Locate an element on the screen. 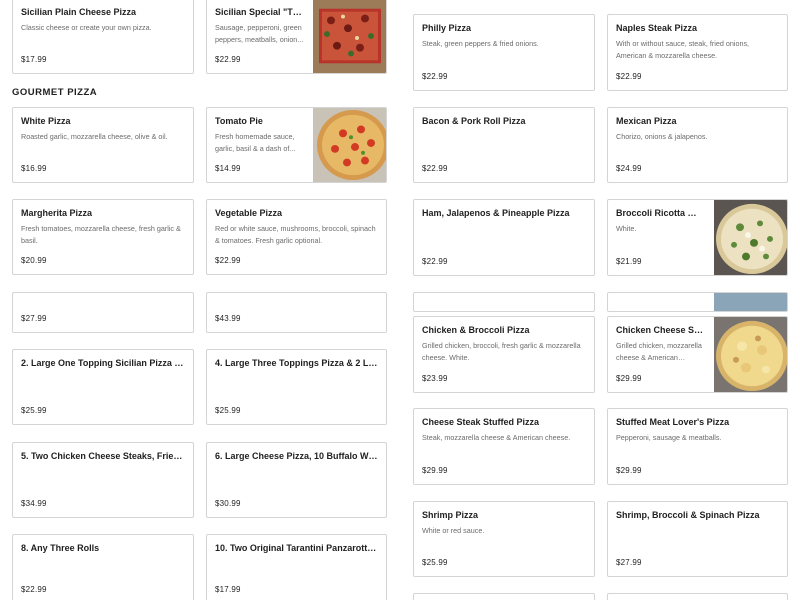 This screenshot has height=600, width=800. menu-item-card: Bacon & Pork Roll Pizza $22.99 is located at coordinates (504, 145).